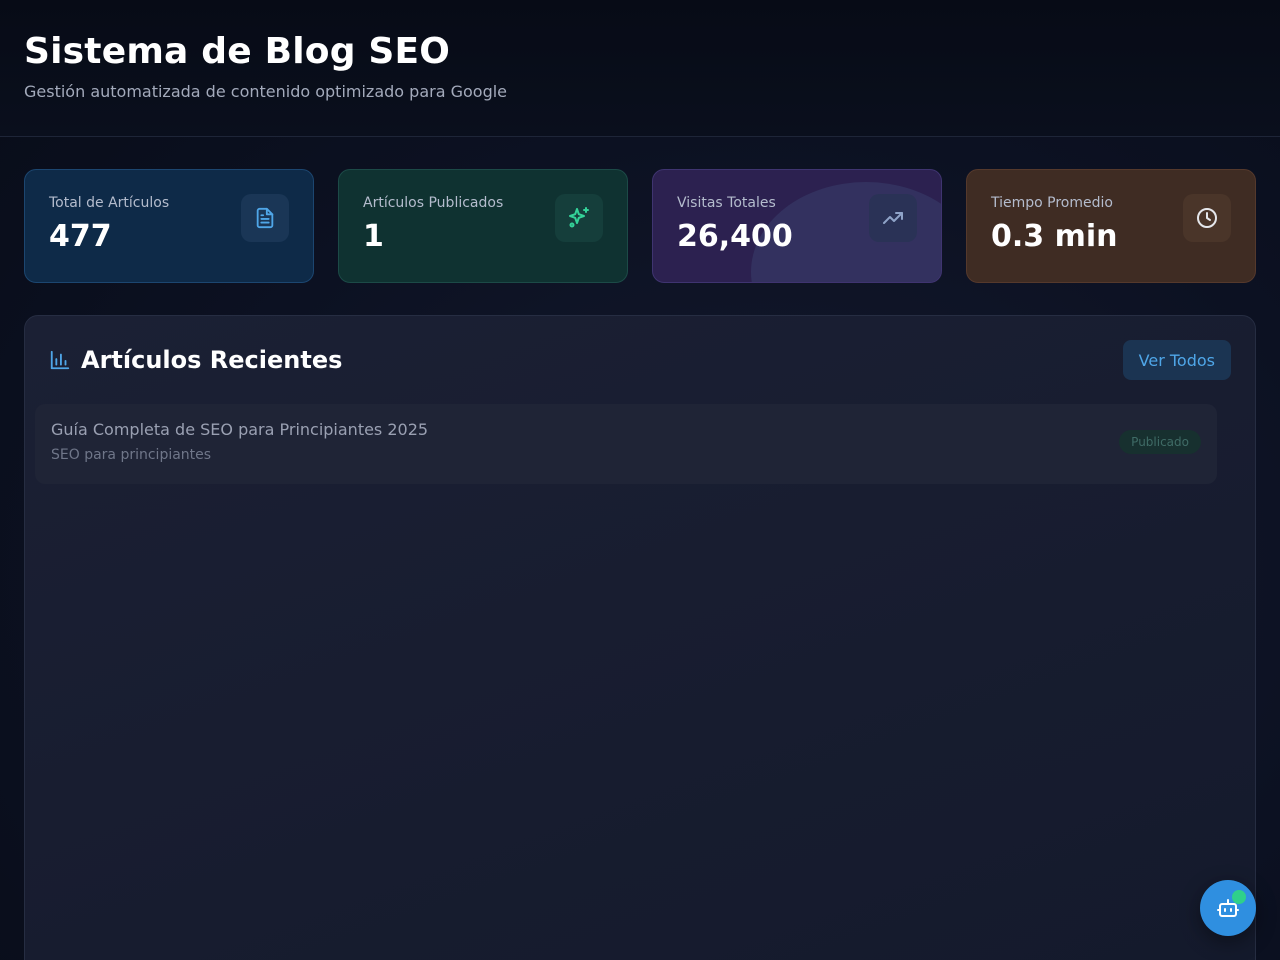  What do you see at coordinates (483, 226) in the screenshot?
I see `stat-card-published-articles: Artículos Publicados 1` at bounding box center [483, 226].